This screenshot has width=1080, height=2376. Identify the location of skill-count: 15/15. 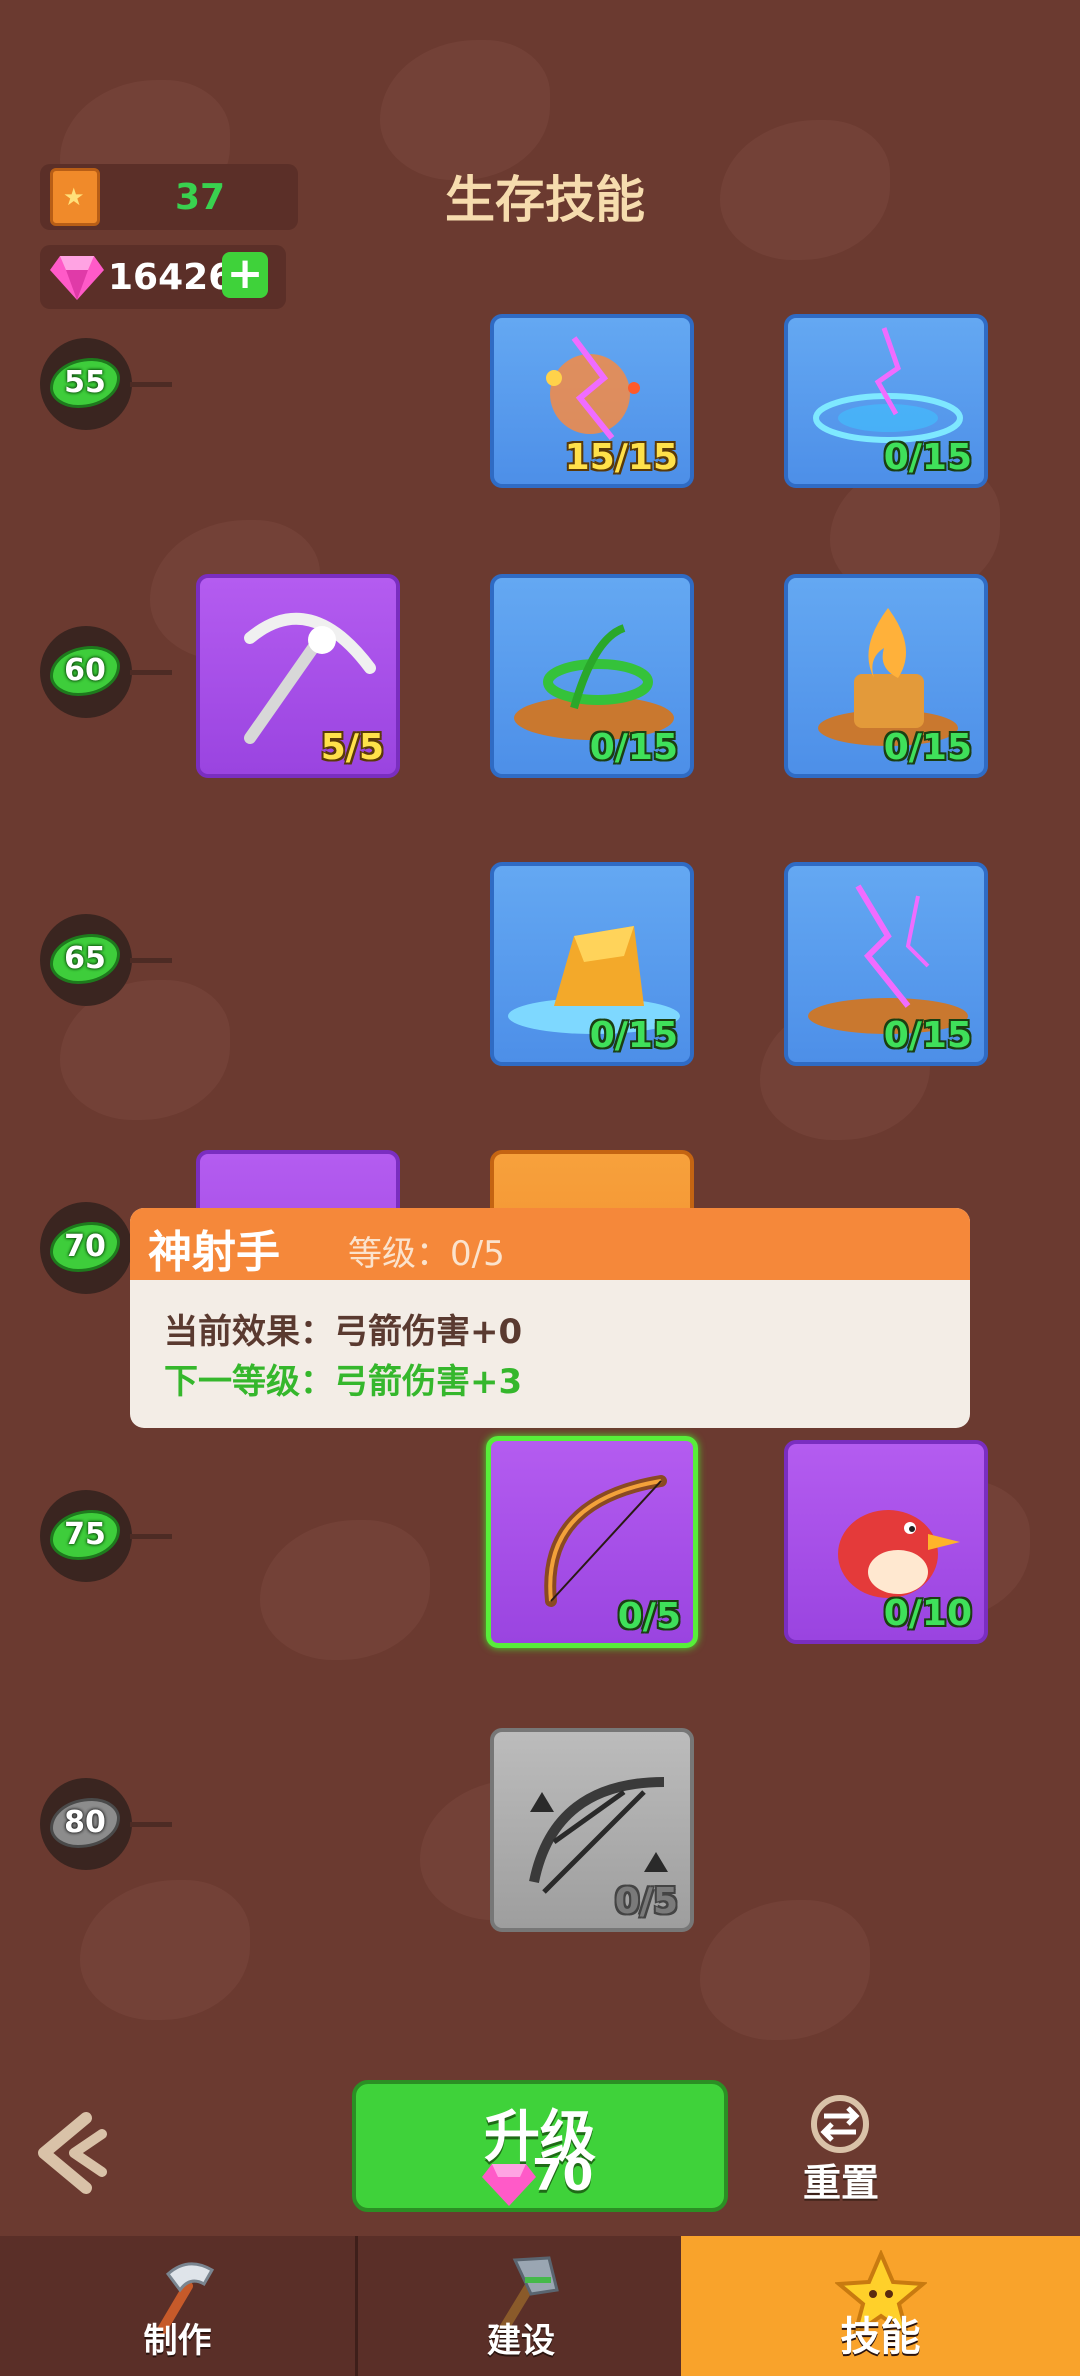
(621, 457).